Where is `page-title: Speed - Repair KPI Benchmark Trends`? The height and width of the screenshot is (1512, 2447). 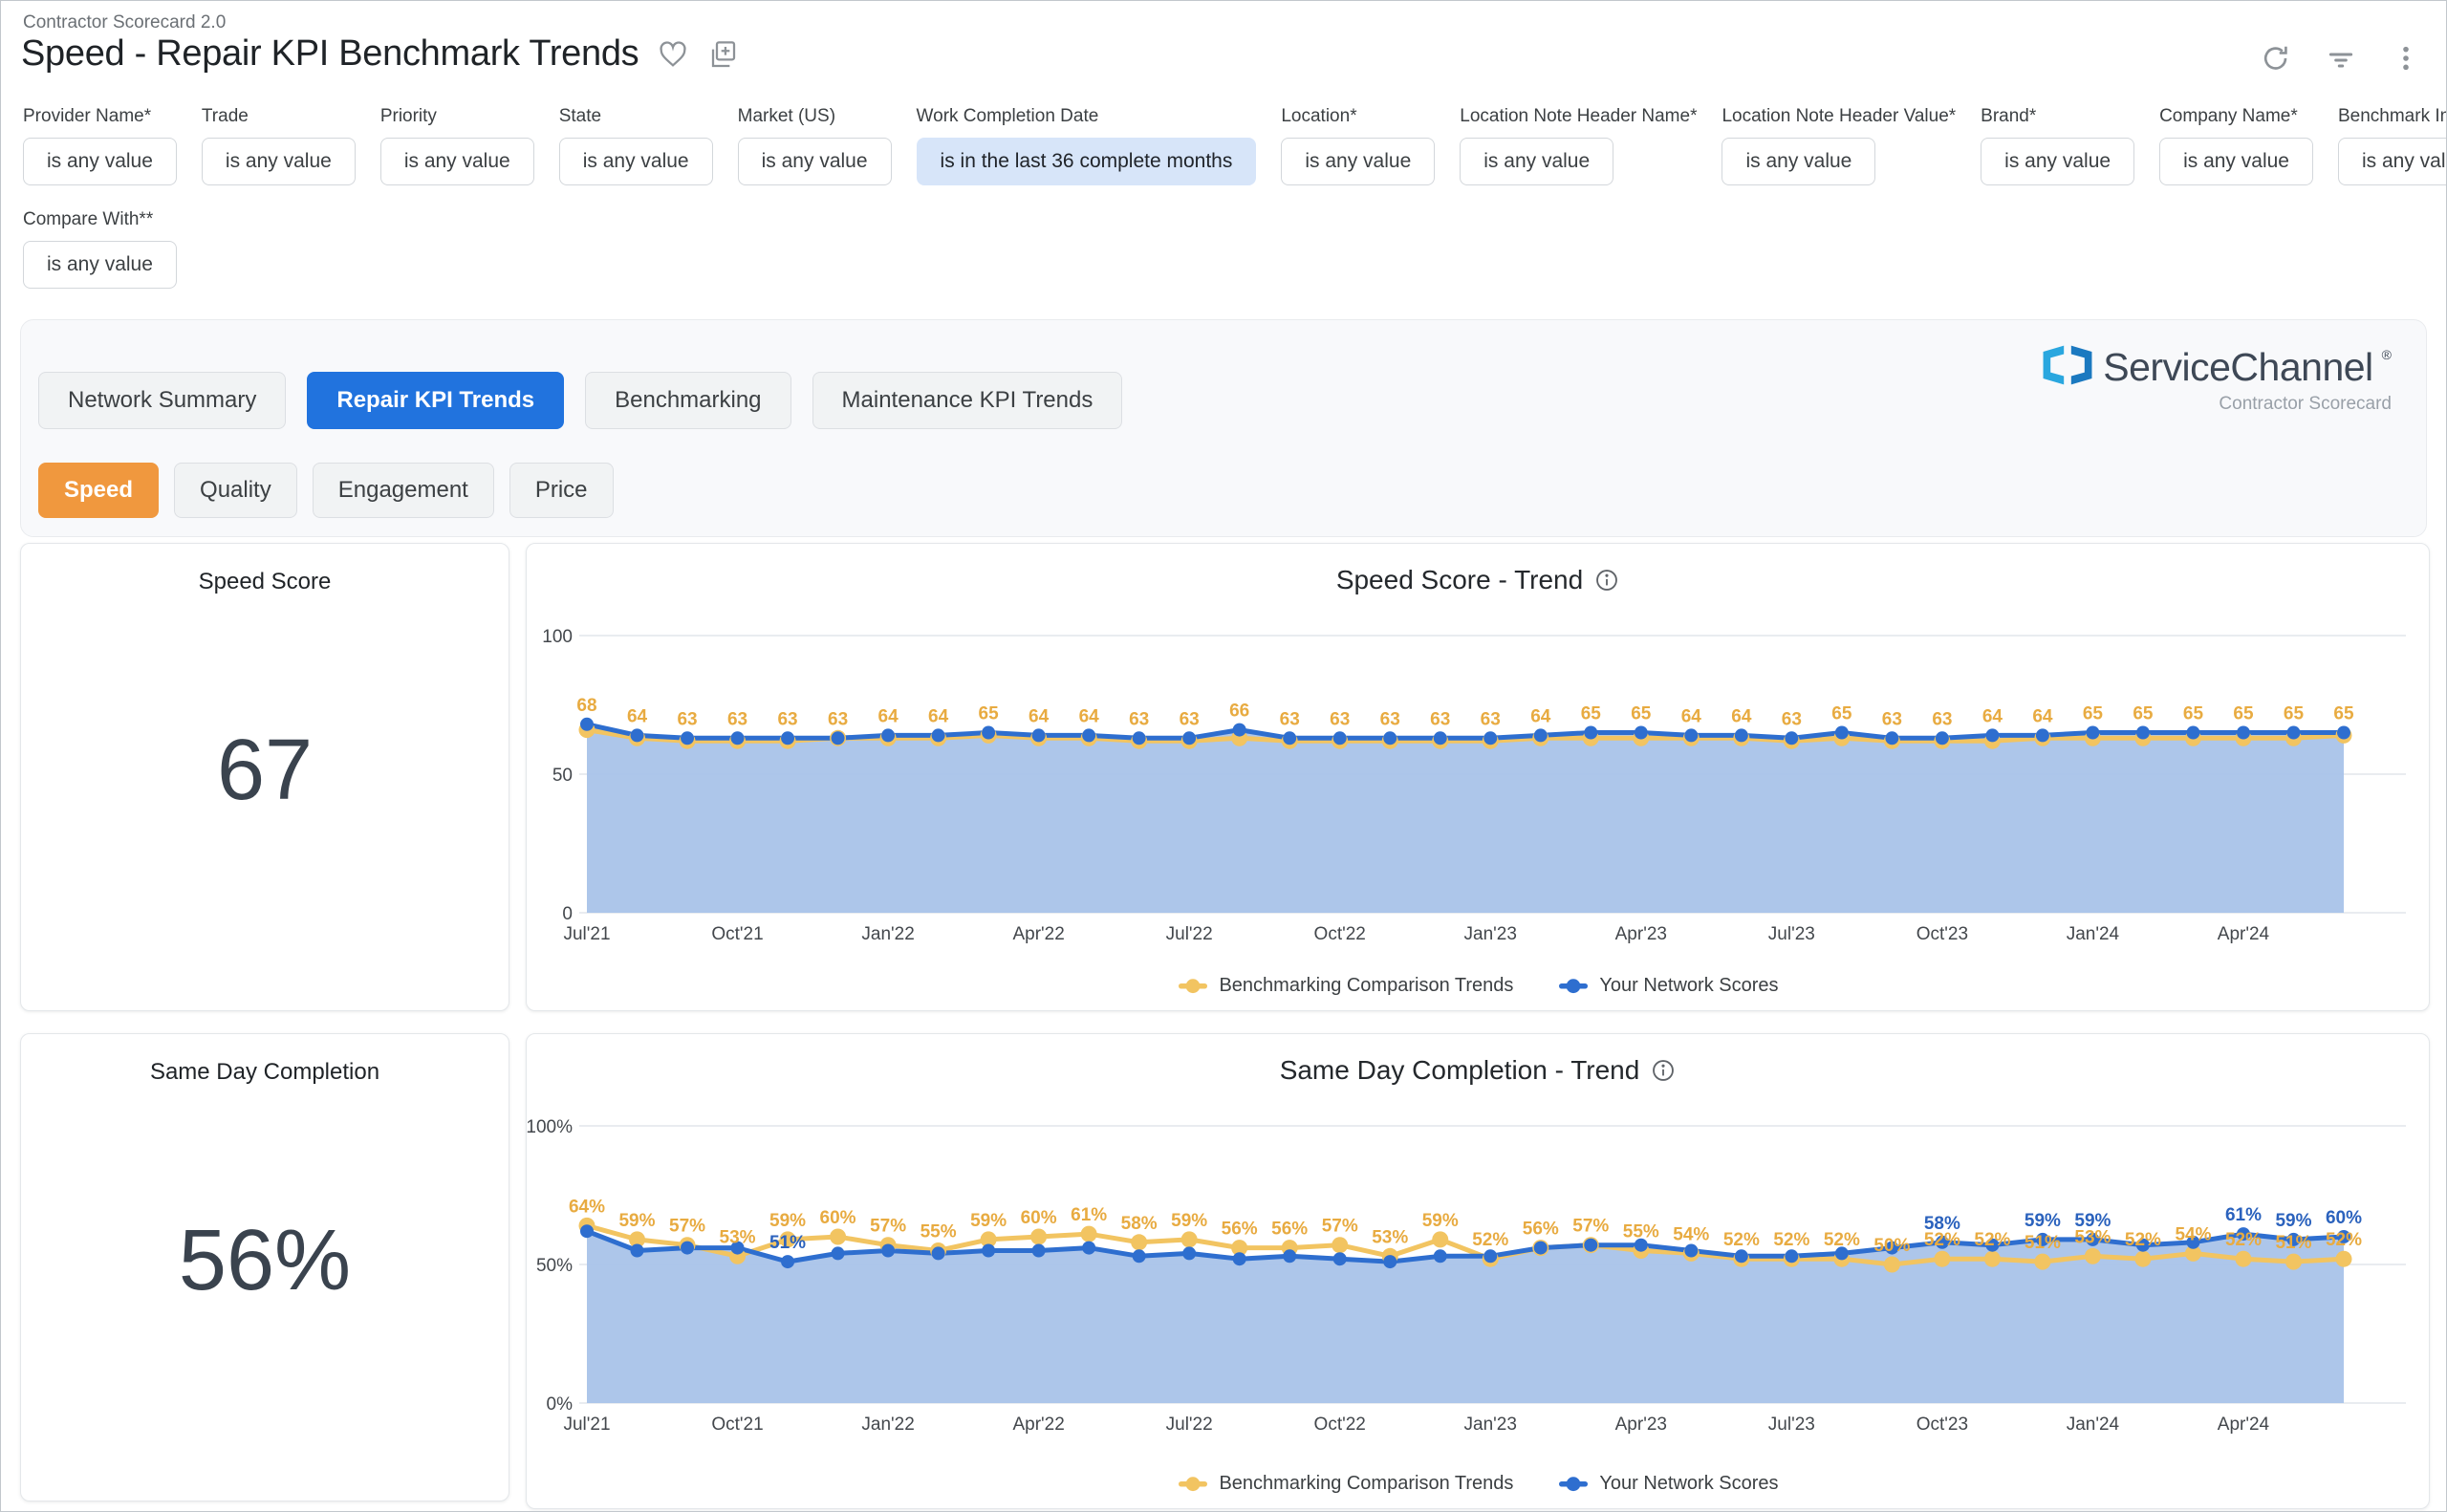 page-title: Speed - Repair KPI Benchmark Trends is located at coordinates (330, 53).